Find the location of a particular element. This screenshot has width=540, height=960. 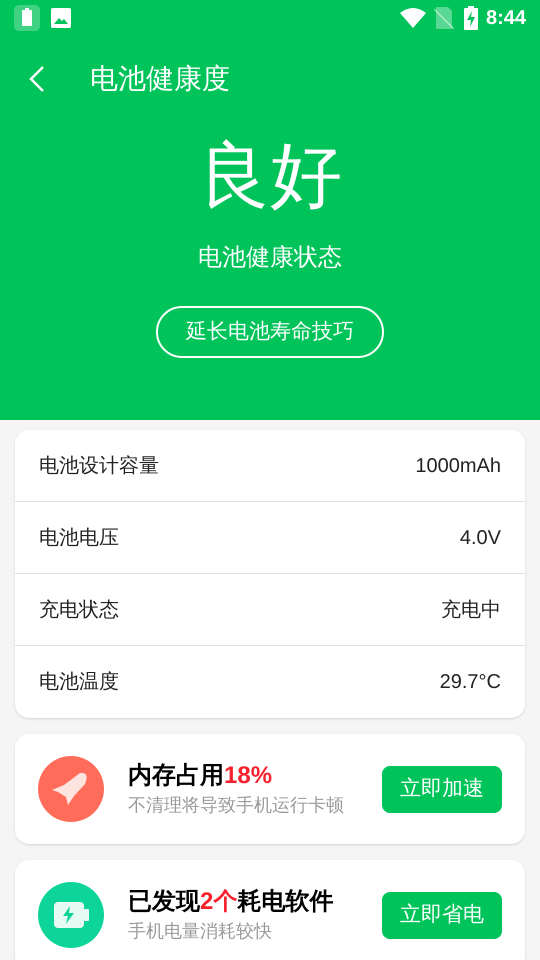

info-value: 4.0V is located at coordinates (480, 538).